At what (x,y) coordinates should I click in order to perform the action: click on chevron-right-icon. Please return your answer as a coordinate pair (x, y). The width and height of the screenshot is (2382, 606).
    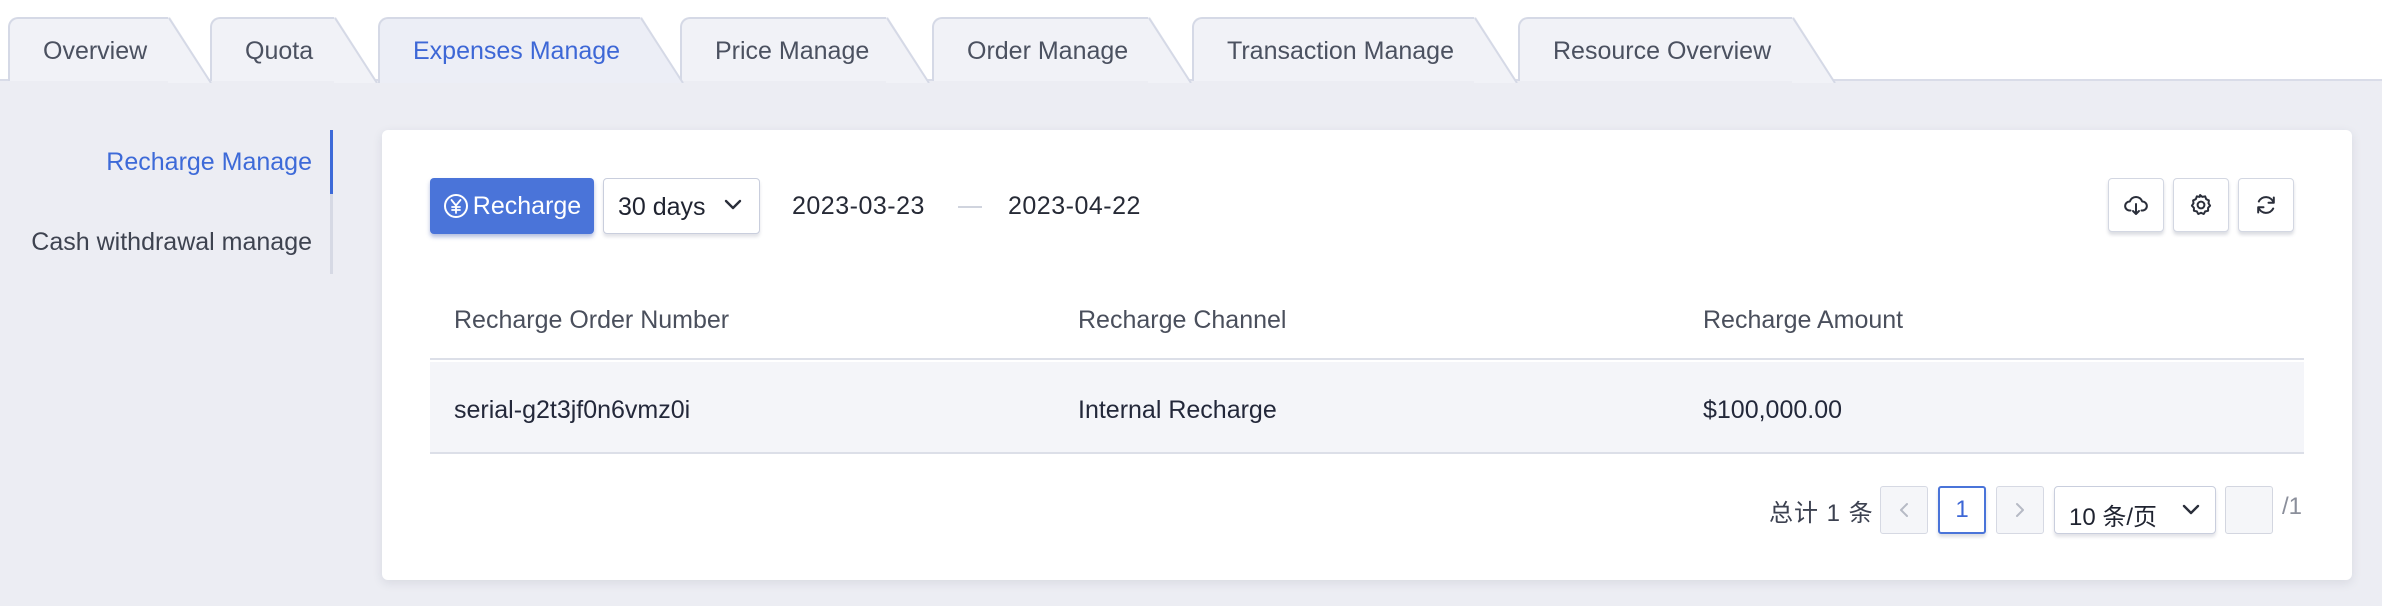
    Looking at the image, I should click on (2020, 510).